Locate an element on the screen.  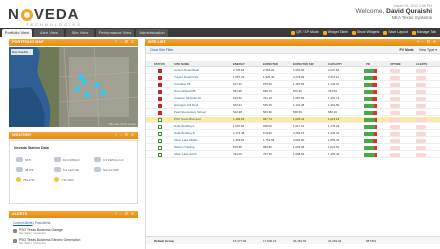
expected-kw-cell: 2,259.15 is located at coordinates (299, 133).